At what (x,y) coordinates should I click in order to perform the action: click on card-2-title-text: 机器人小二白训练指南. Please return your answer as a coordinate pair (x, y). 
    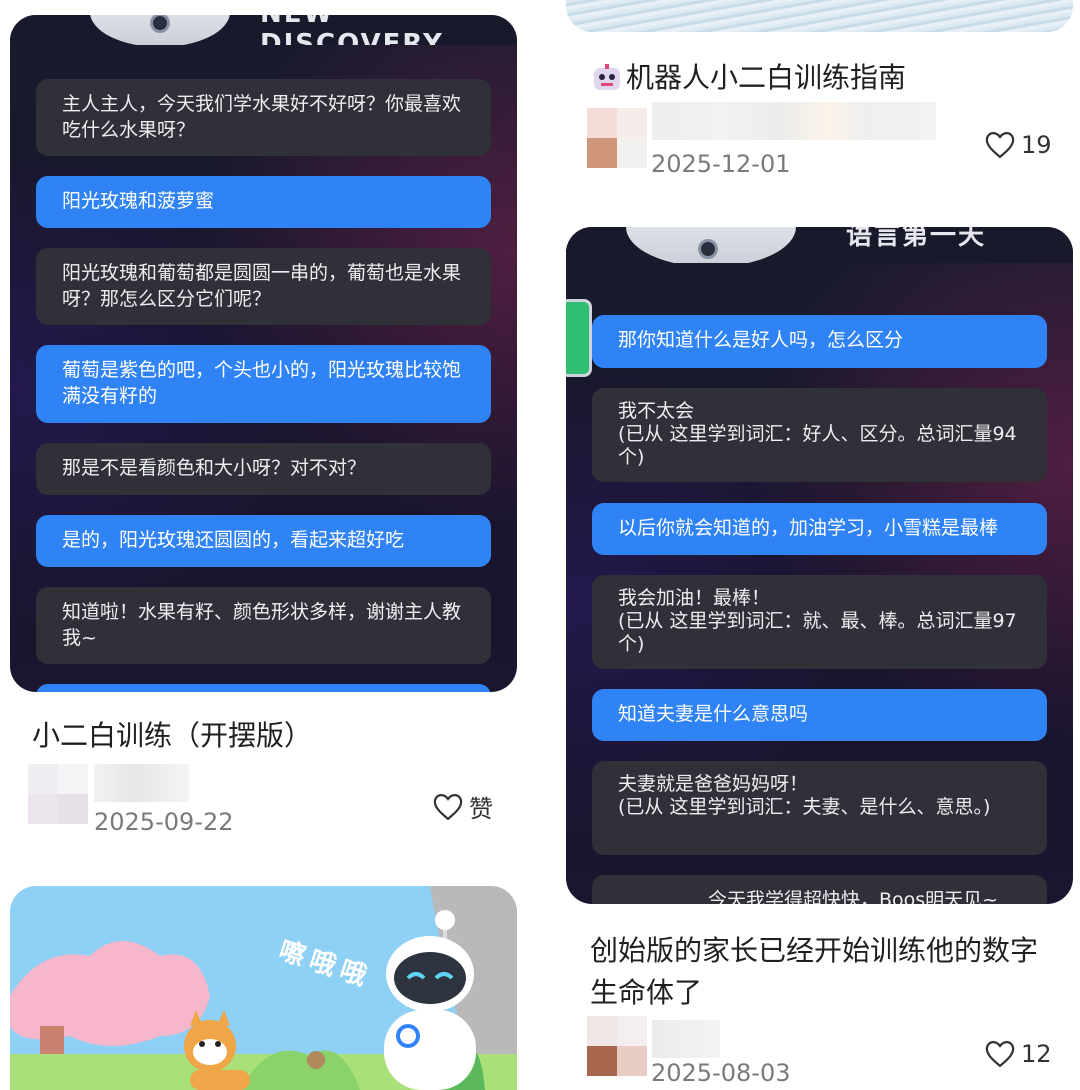
    Looking at the image, I should click on (766, 77).